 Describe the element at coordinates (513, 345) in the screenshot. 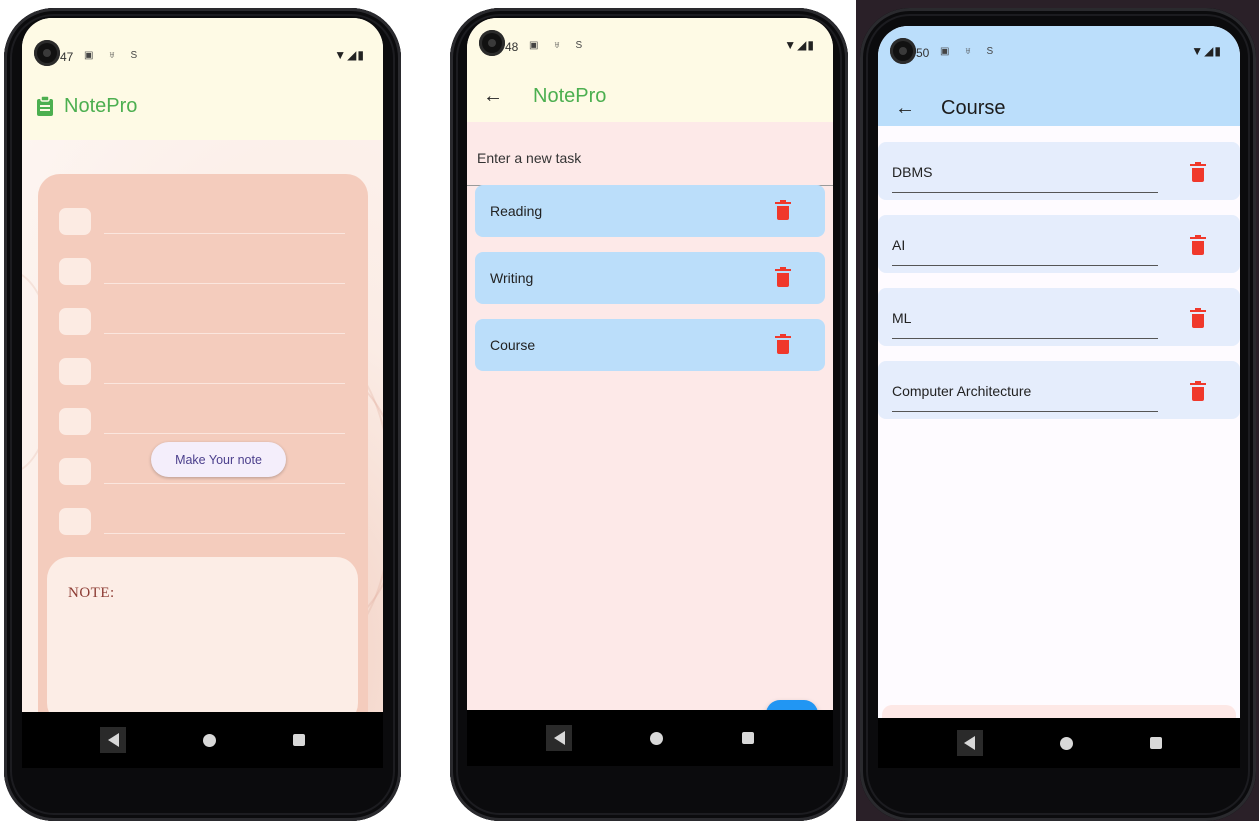

I see `task-label: Course` at that location.